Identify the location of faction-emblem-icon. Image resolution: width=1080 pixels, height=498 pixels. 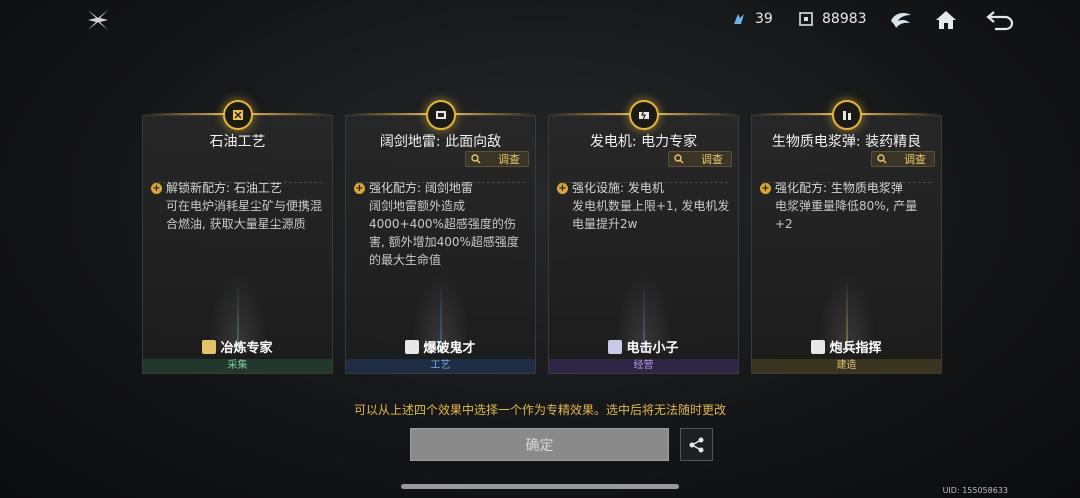
(901, 20).